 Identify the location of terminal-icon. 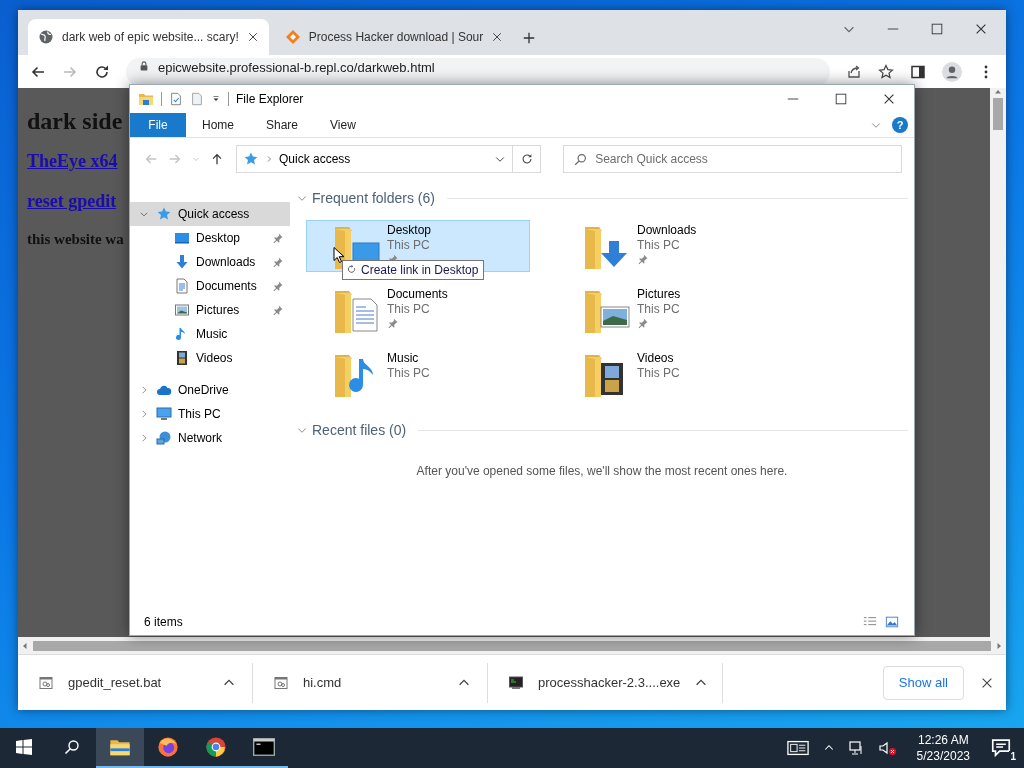
(264, 747).